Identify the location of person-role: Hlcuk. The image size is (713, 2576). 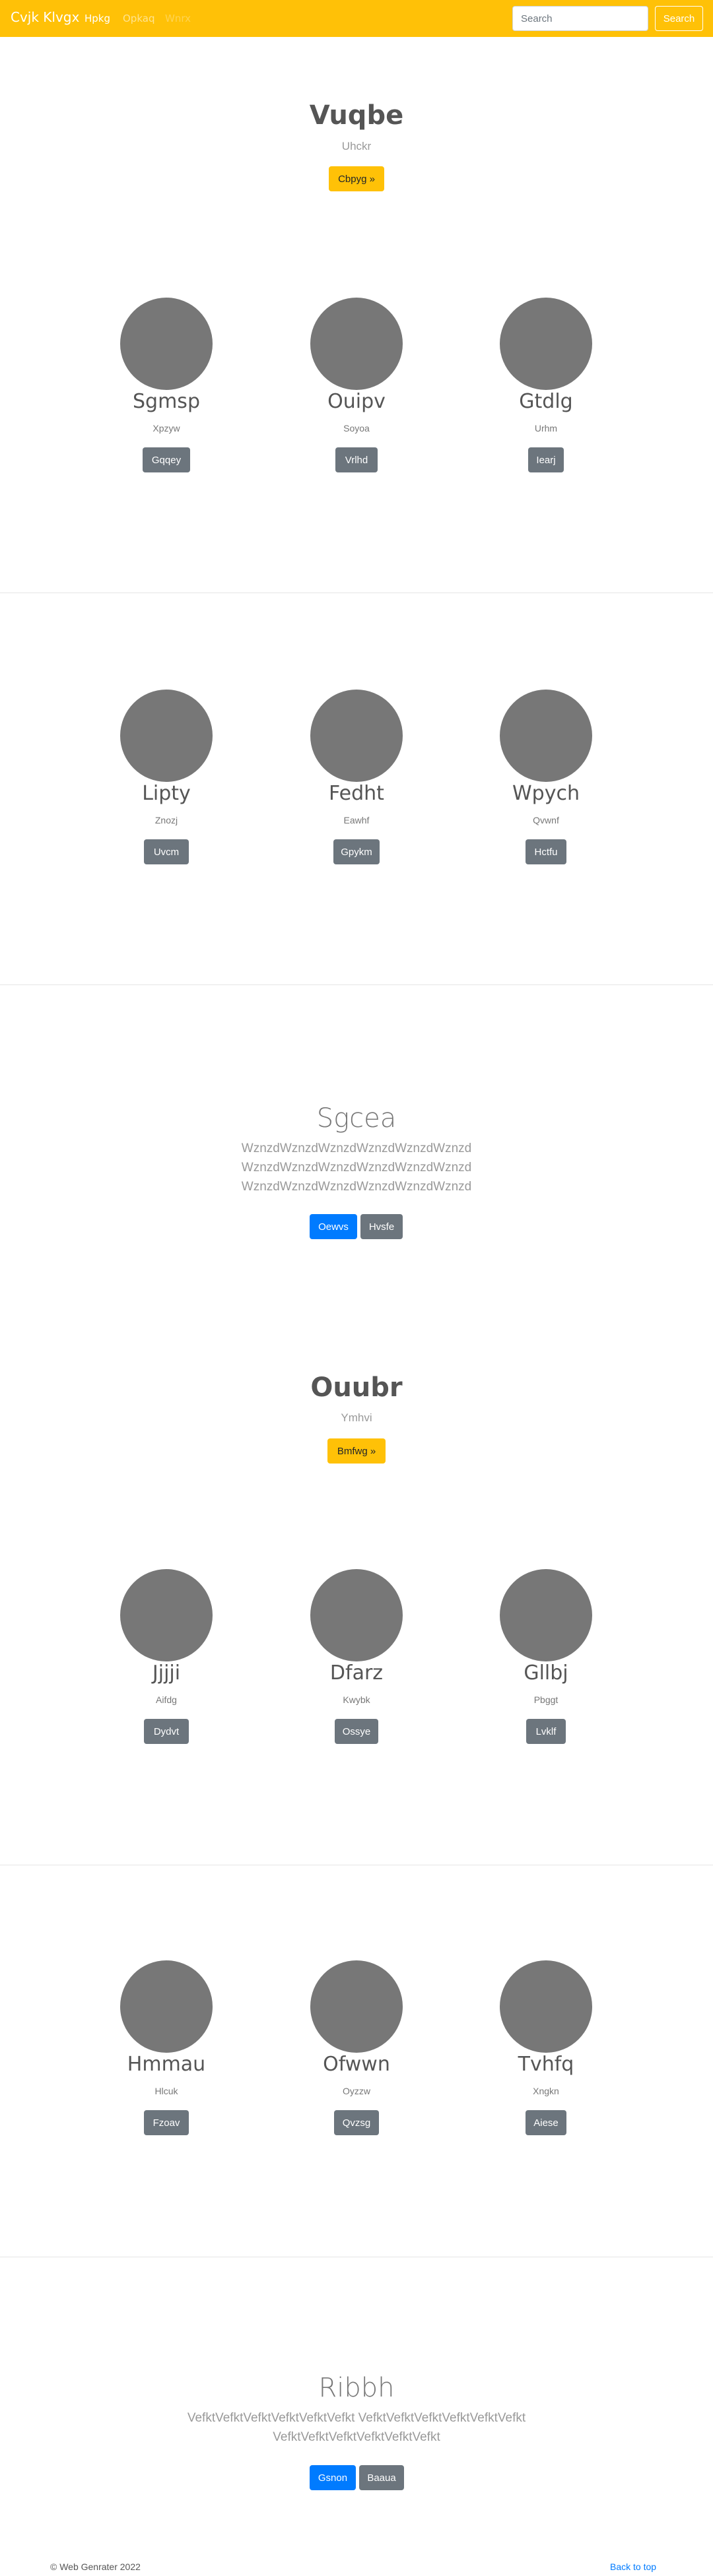
(166, 2091).